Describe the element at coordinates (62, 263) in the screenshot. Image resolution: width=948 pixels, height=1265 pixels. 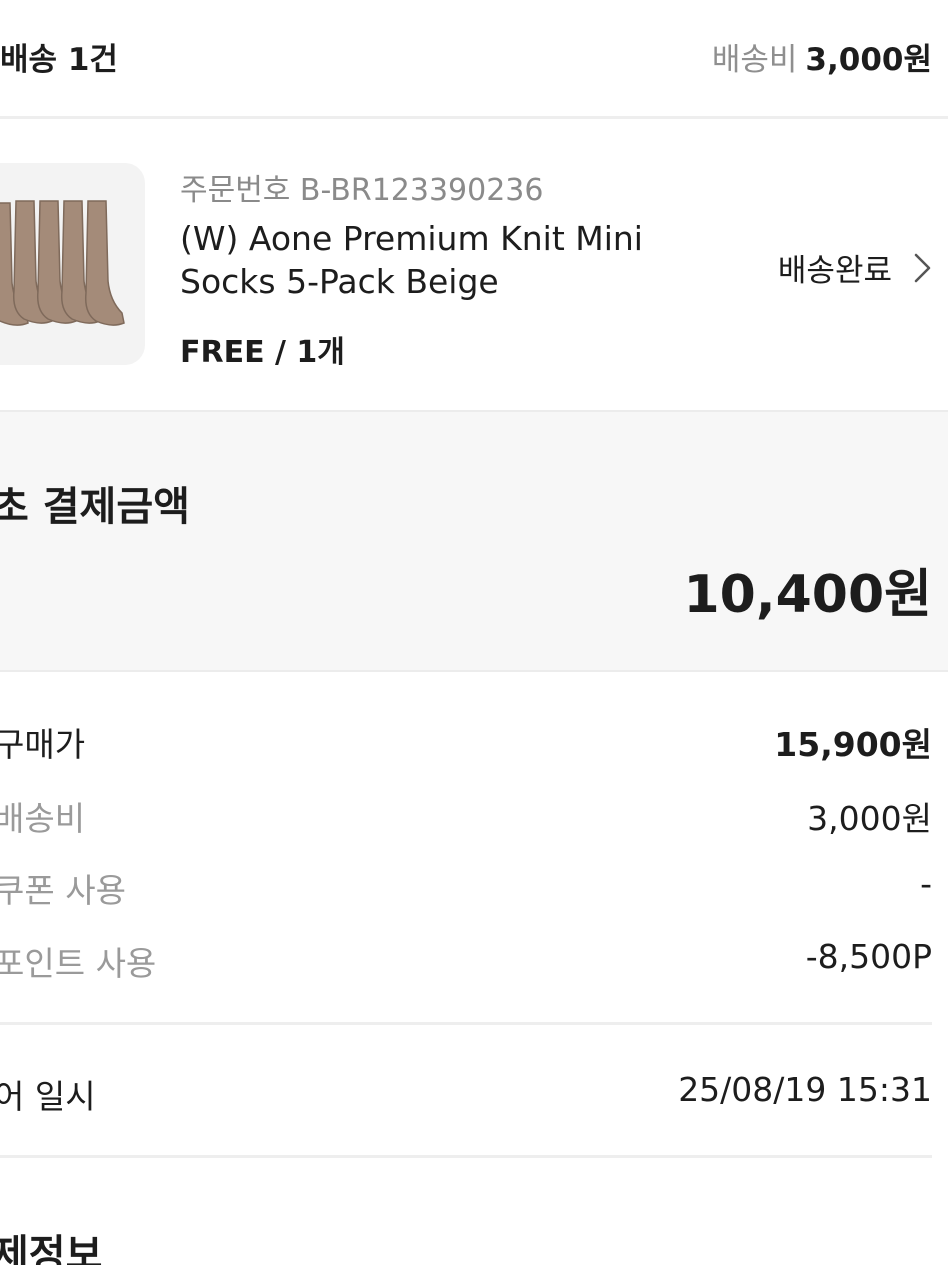
I see `beige-socks-icon` at that location.